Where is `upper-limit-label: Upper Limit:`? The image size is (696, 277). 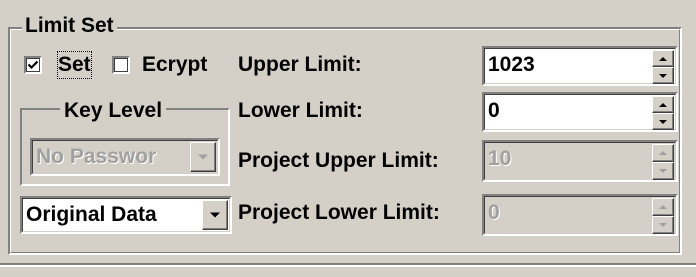
upper-limit-label: Upper Limit: is located at coordinates (300, 64).